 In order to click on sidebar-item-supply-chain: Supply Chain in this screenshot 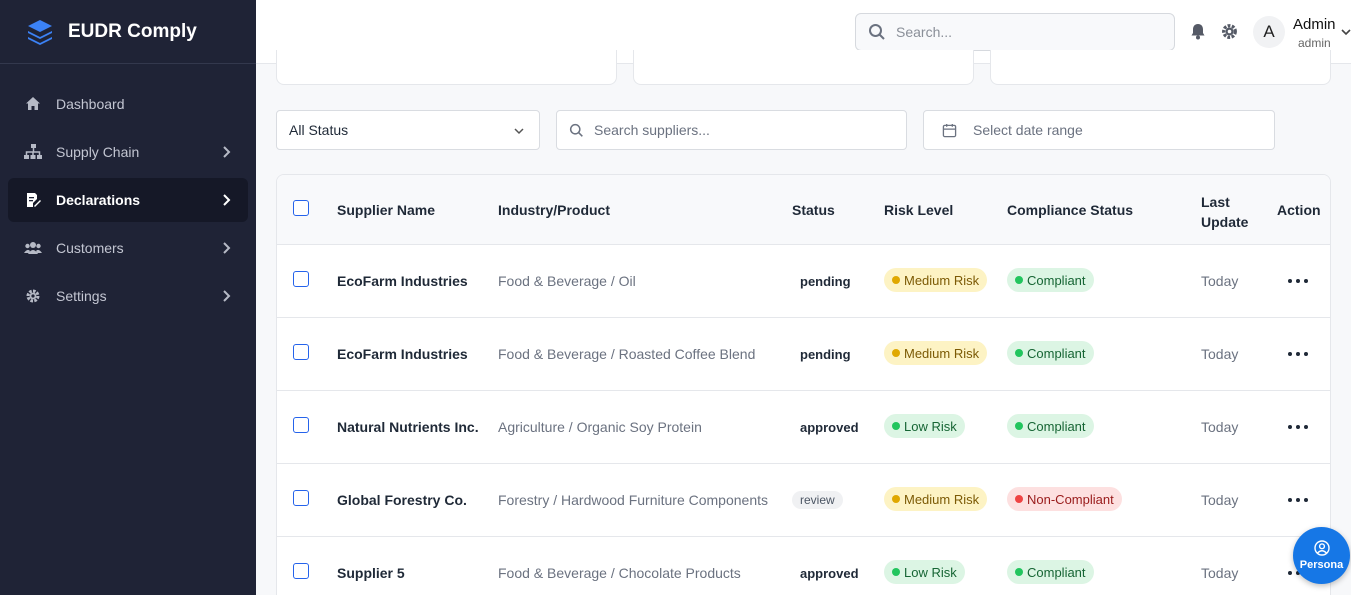, I will do `click(128, 152)`.